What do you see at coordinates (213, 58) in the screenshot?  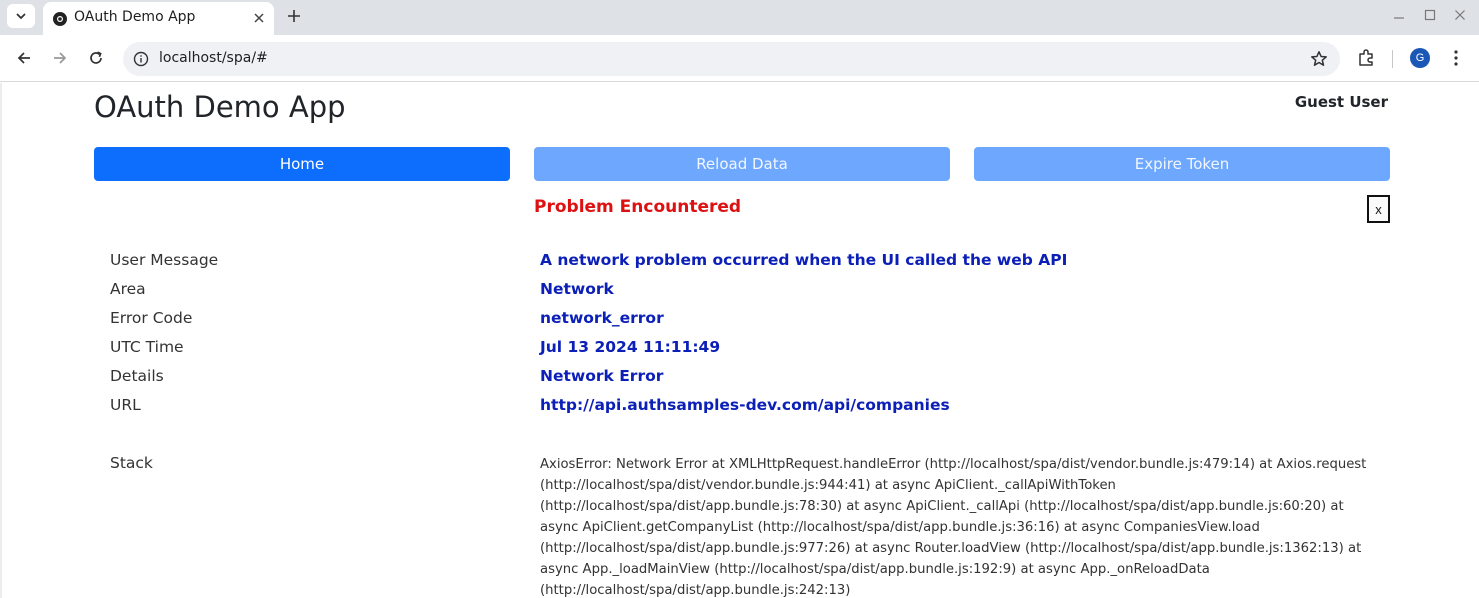 I see `url-text: localhost/spa/#` at bounding box center [213, 58].